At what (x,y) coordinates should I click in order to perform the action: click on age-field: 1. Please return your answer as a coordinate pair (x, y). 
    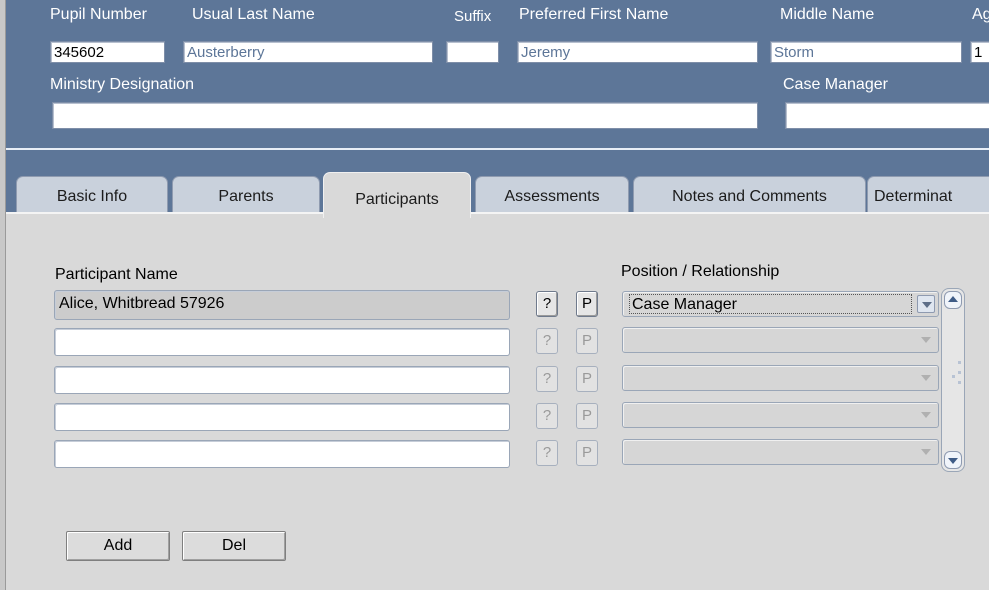
    Looking at the image, I should click on (979, 52).